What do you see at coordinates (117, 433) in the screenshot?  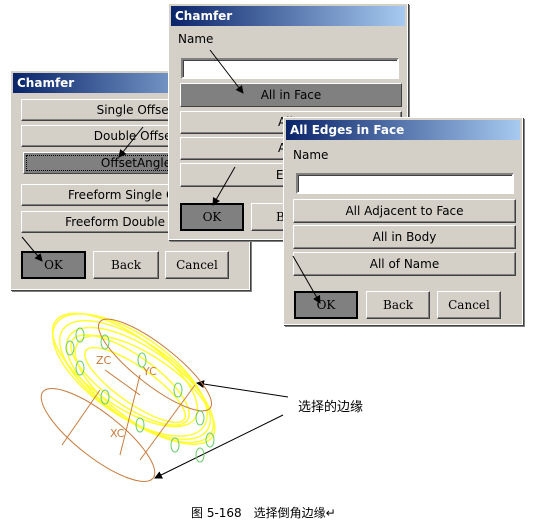 I see `axis-label-xc: XC` at bounding box center [117, 433].